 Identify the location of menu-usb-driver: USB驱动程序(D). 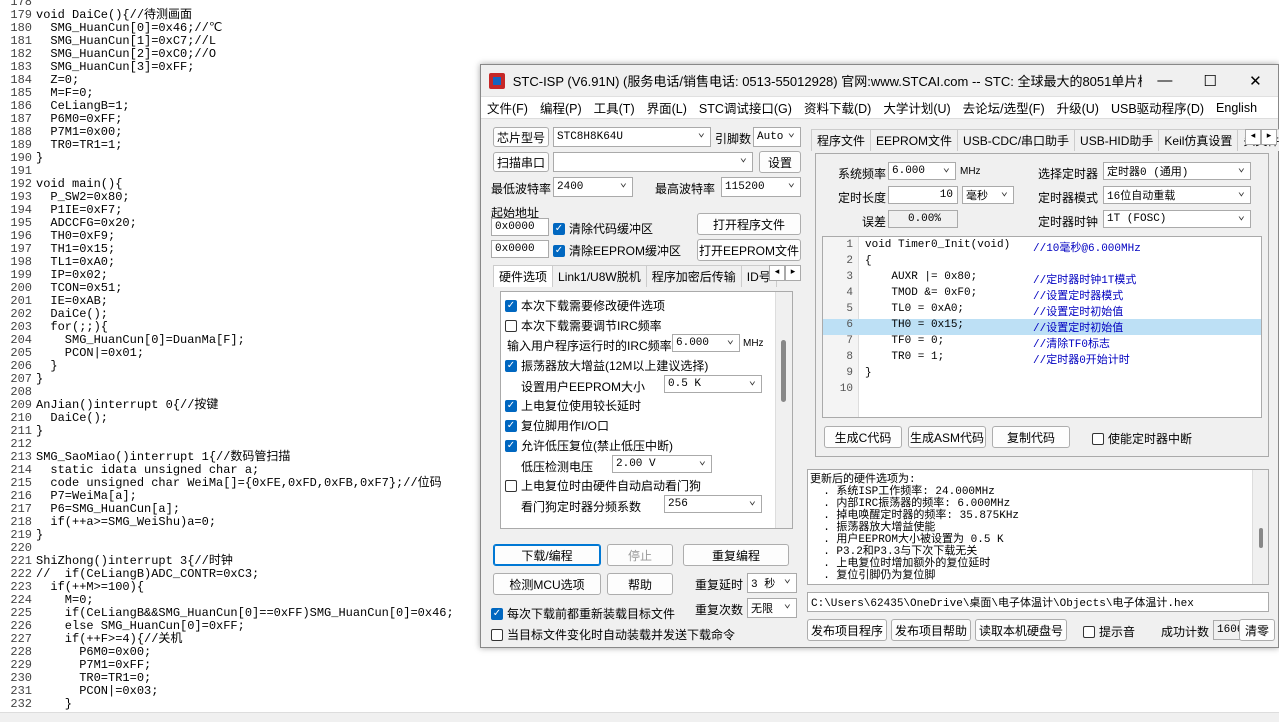
(1157, 107).